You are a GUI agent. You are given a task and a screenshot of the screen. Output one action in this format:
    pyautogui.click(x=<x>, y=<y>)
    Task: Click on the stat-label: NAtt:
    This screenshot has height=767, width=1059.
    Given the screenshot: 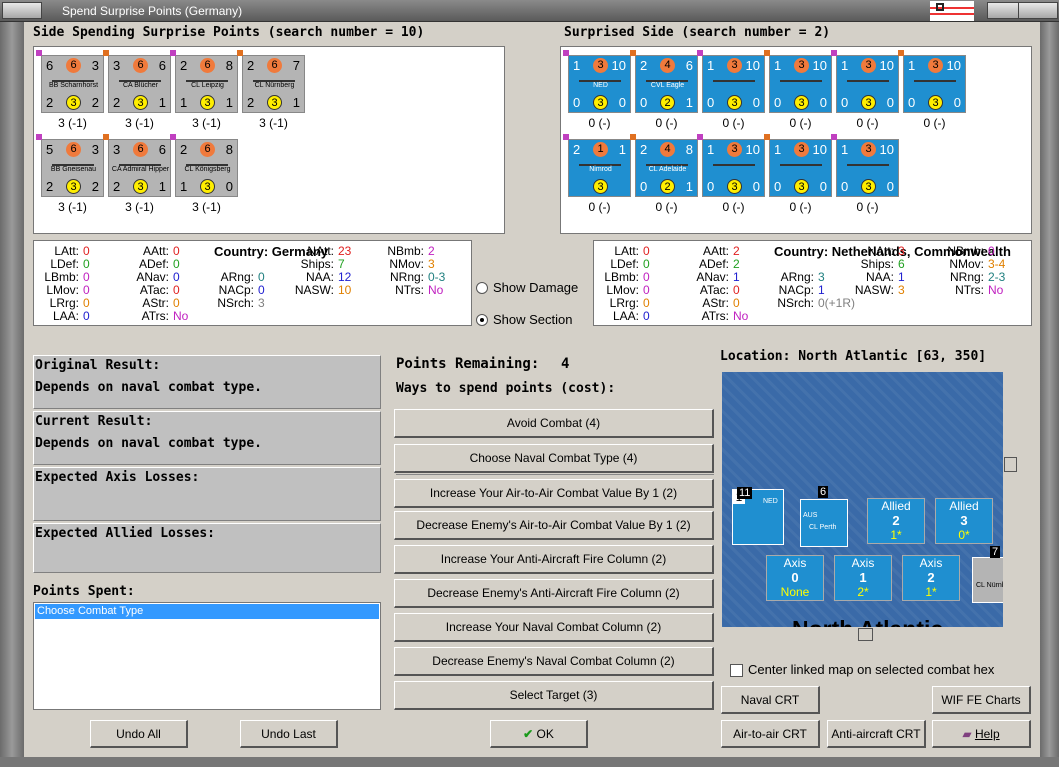 What is the action you would take?
    pyautogui.click(x=880, y=251)
    